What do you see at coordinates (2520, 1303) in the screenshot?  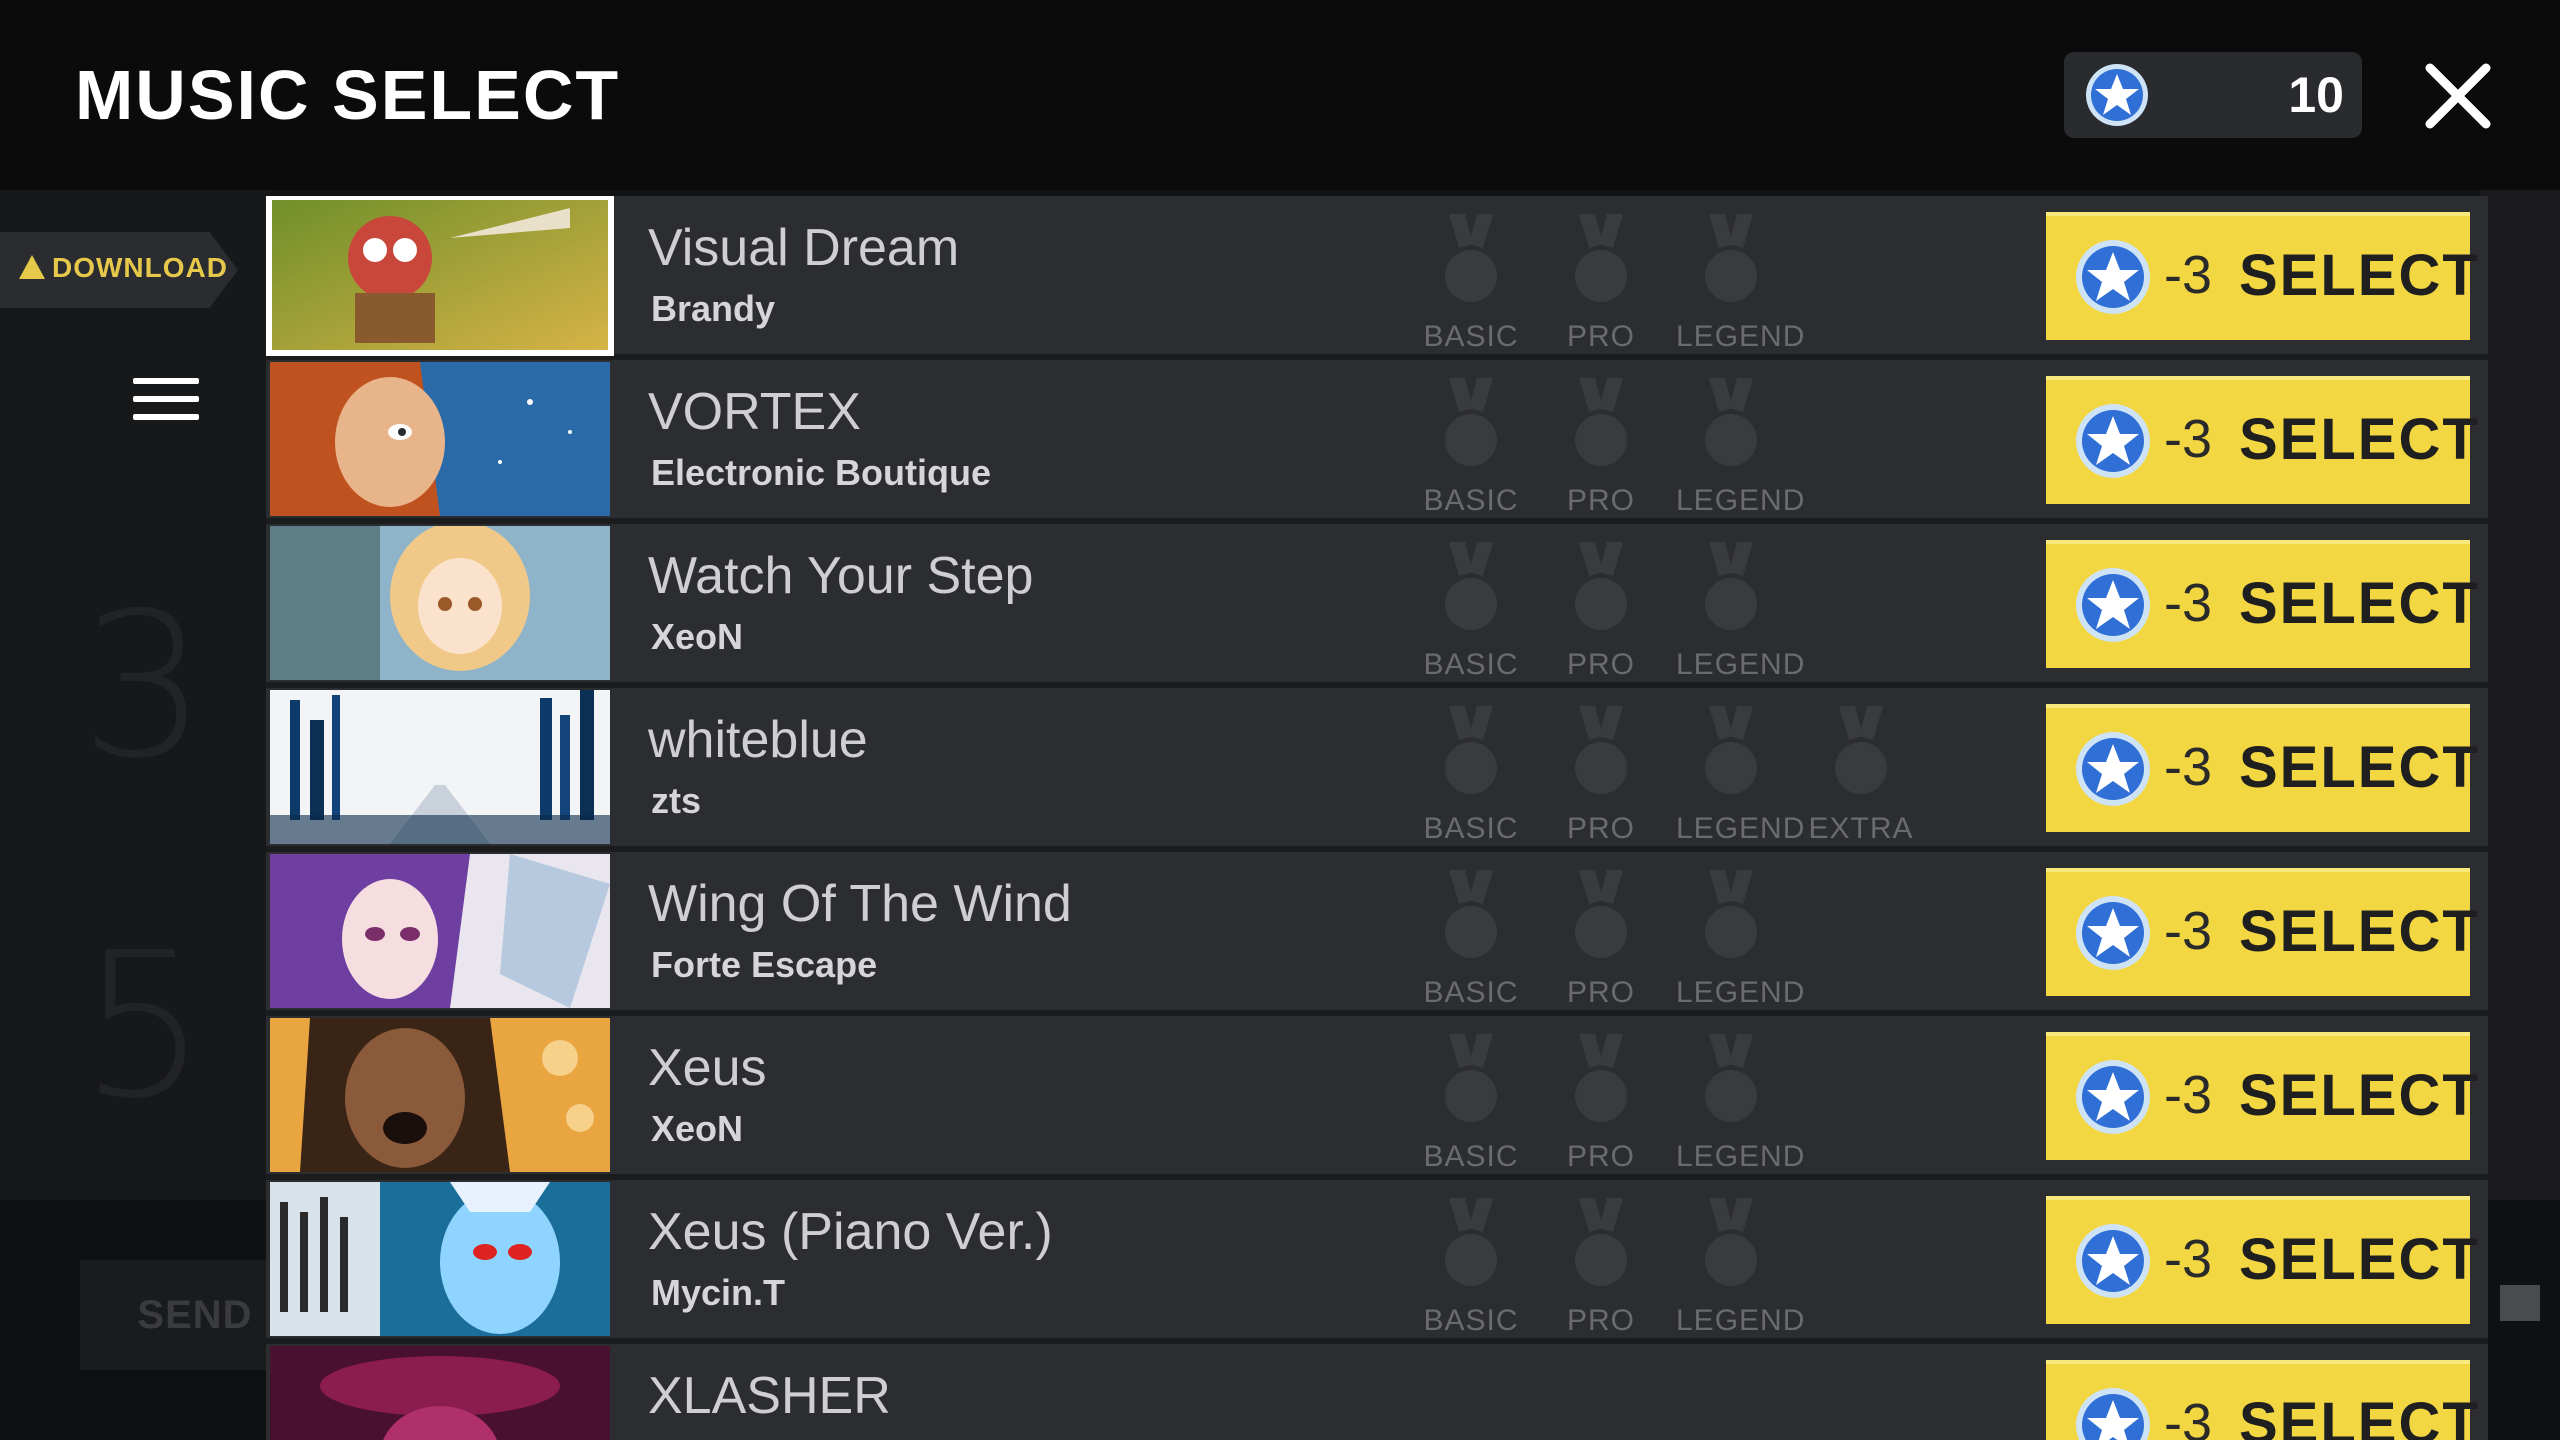 I see `scrollbar-thumb` at bounding box center [2520, 1303].